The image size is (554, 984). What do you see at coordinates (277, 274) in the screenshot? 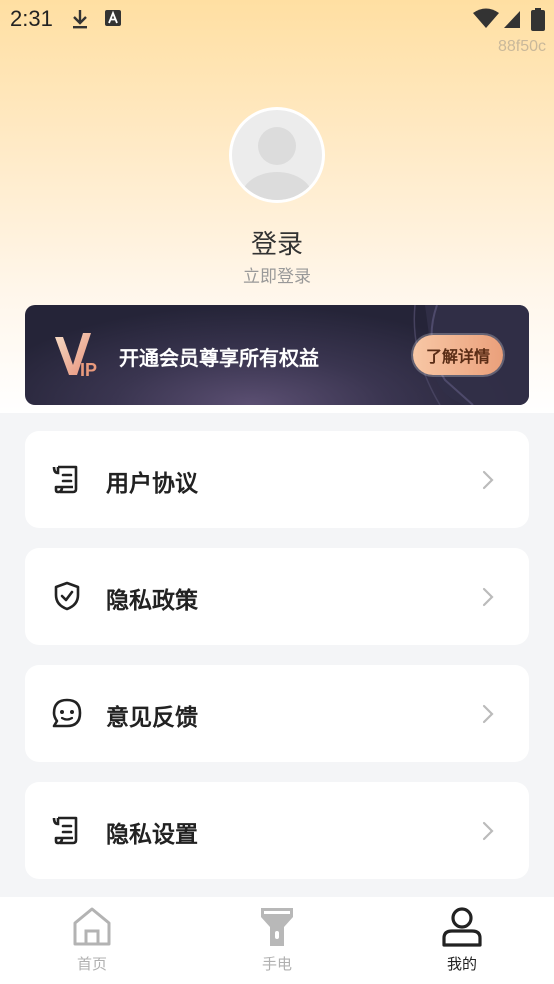
I see `login-subtitle: 立即登录` at bounding box center [277, 274].